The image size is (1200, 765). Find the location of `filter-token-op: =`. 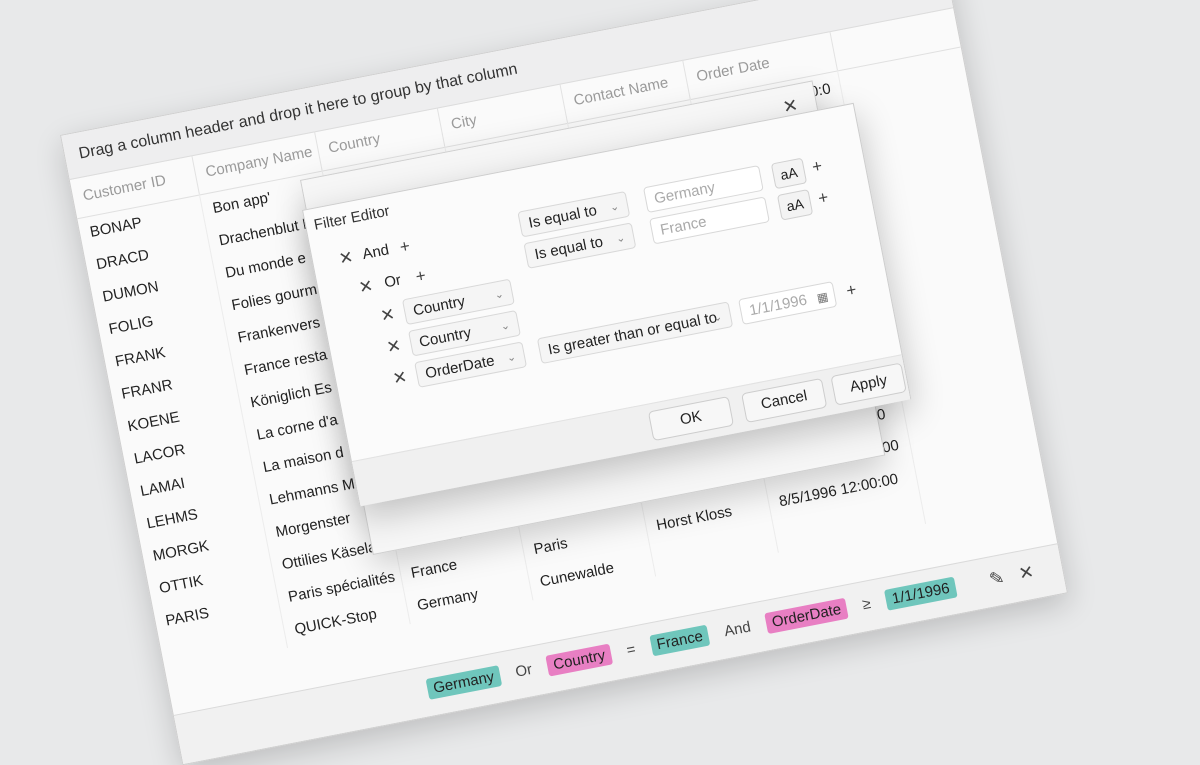

filter-token-op: = is located at coordinates (631, 650).